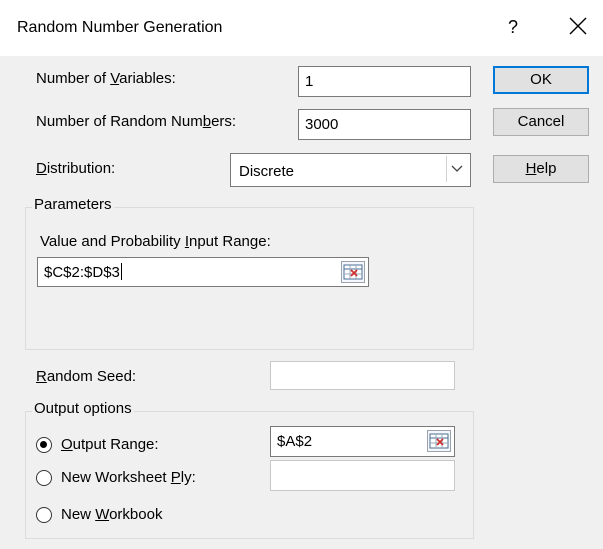 The image size is (603, 549). I want to click on help-question-button: ?, so click(513, 27).